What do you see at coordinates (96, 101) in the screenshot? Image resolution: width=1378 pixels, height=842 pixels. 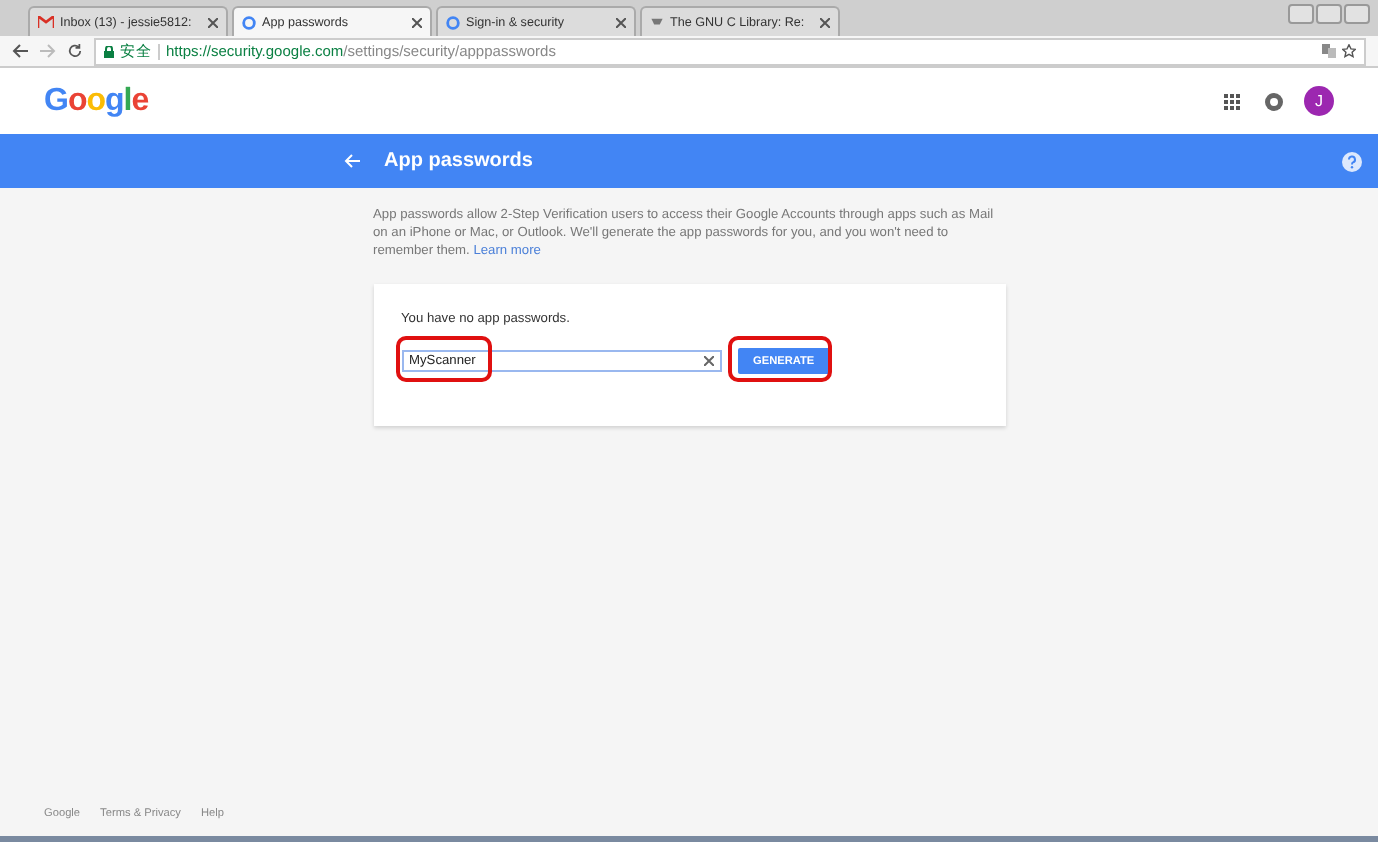 I see `google-logo: Google` at bounding box center [96, 101].